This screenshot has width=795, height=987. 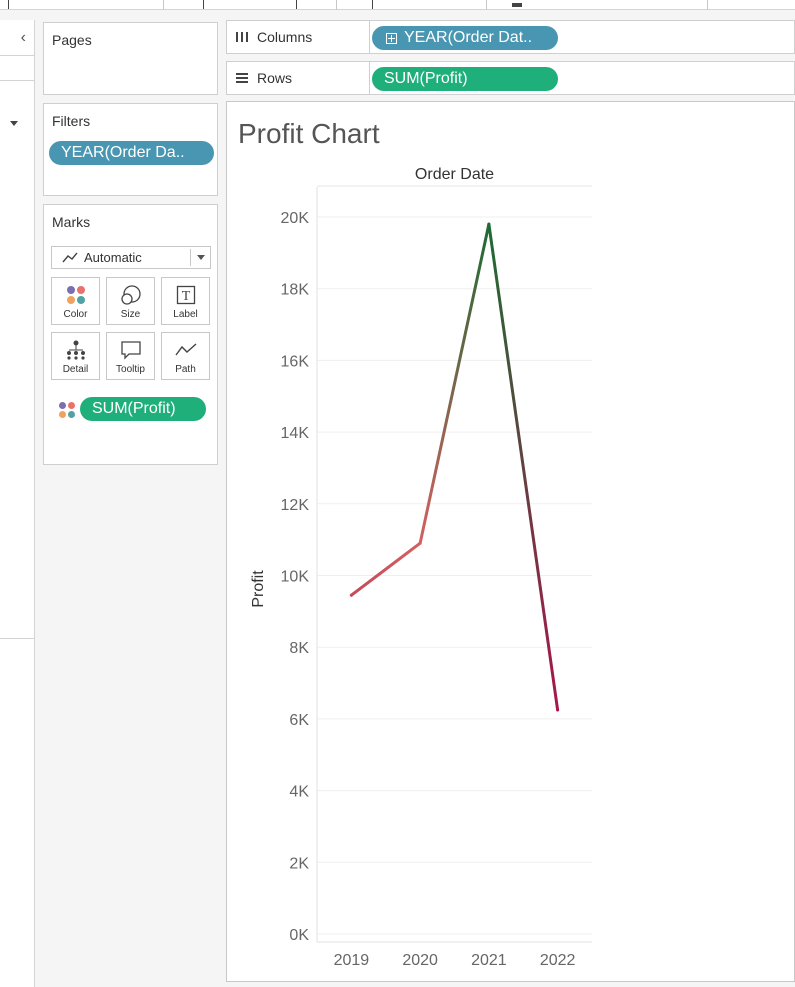 What do you see at coordinates (299, 648) in the screenshot?
I see `y-tick-label: 8K` at bounding box center [299, 648].